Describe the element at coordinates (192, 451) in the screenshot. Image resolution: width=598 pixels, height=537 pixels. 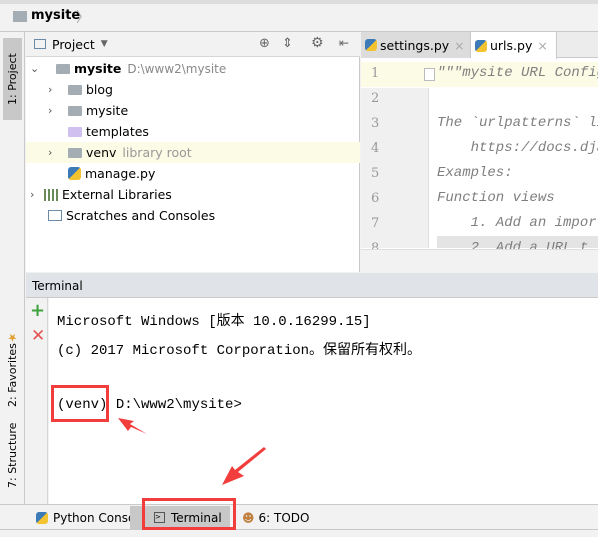
I see `annotation-arrows` at that location.